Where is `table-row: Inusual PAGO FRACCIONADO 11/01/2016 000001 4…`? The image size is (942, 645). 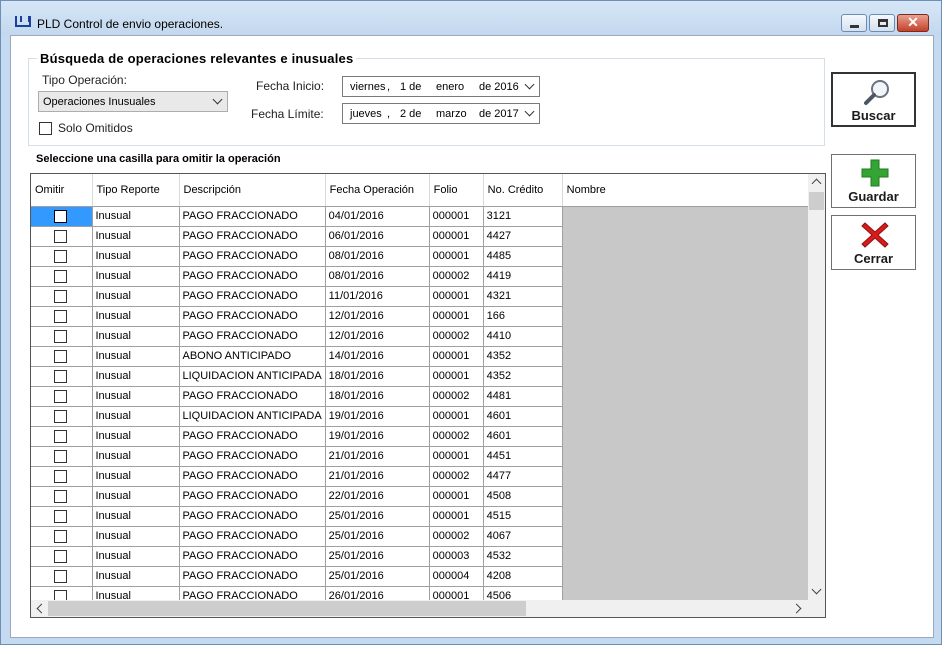 table-row: Inusual PAGO FRACCIONADO 11/01/2016 000001 4… is located at coordinates (422, 296).